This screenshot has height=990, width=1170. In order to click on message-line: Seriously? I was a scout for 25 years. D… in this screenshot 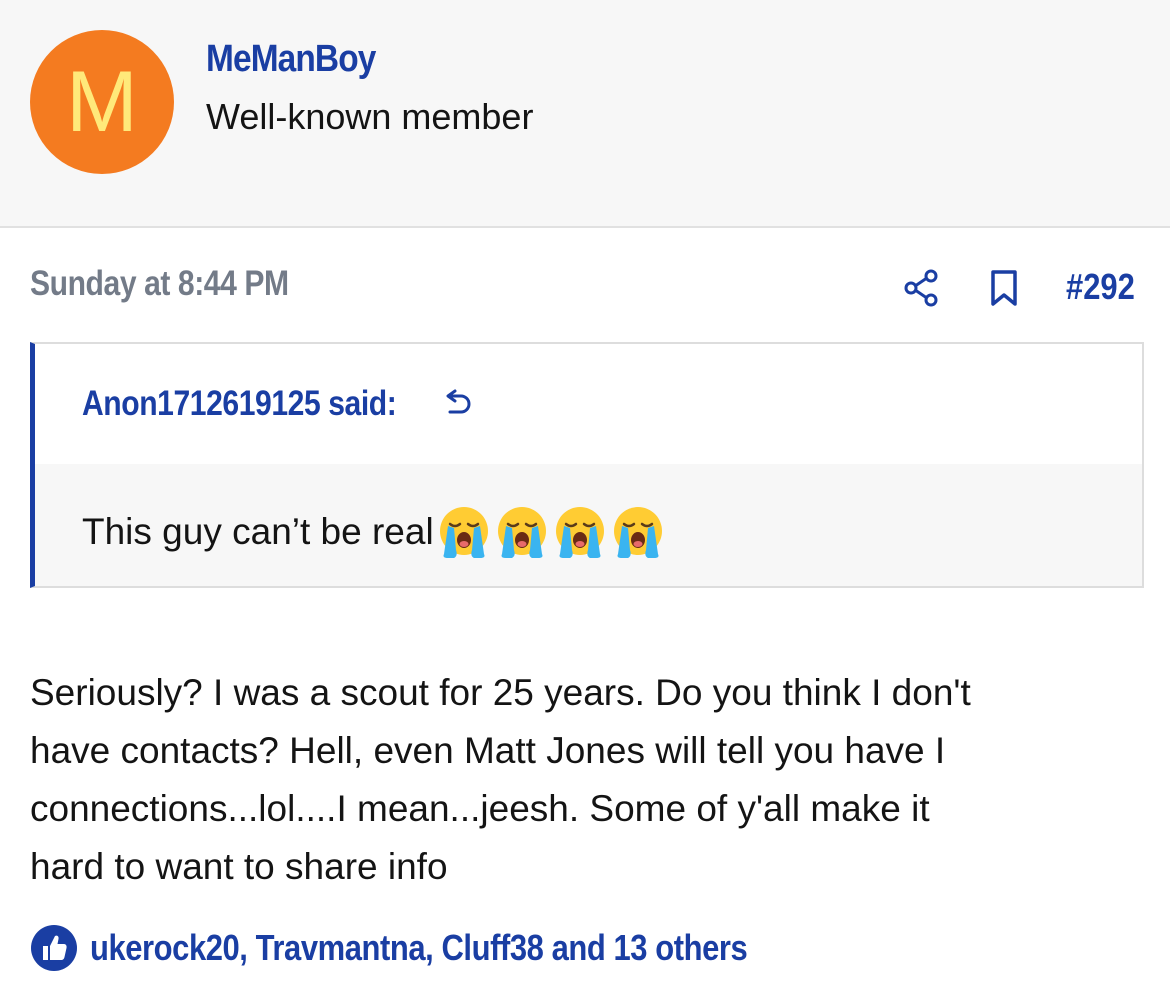, I will do `click(500, 692)`.